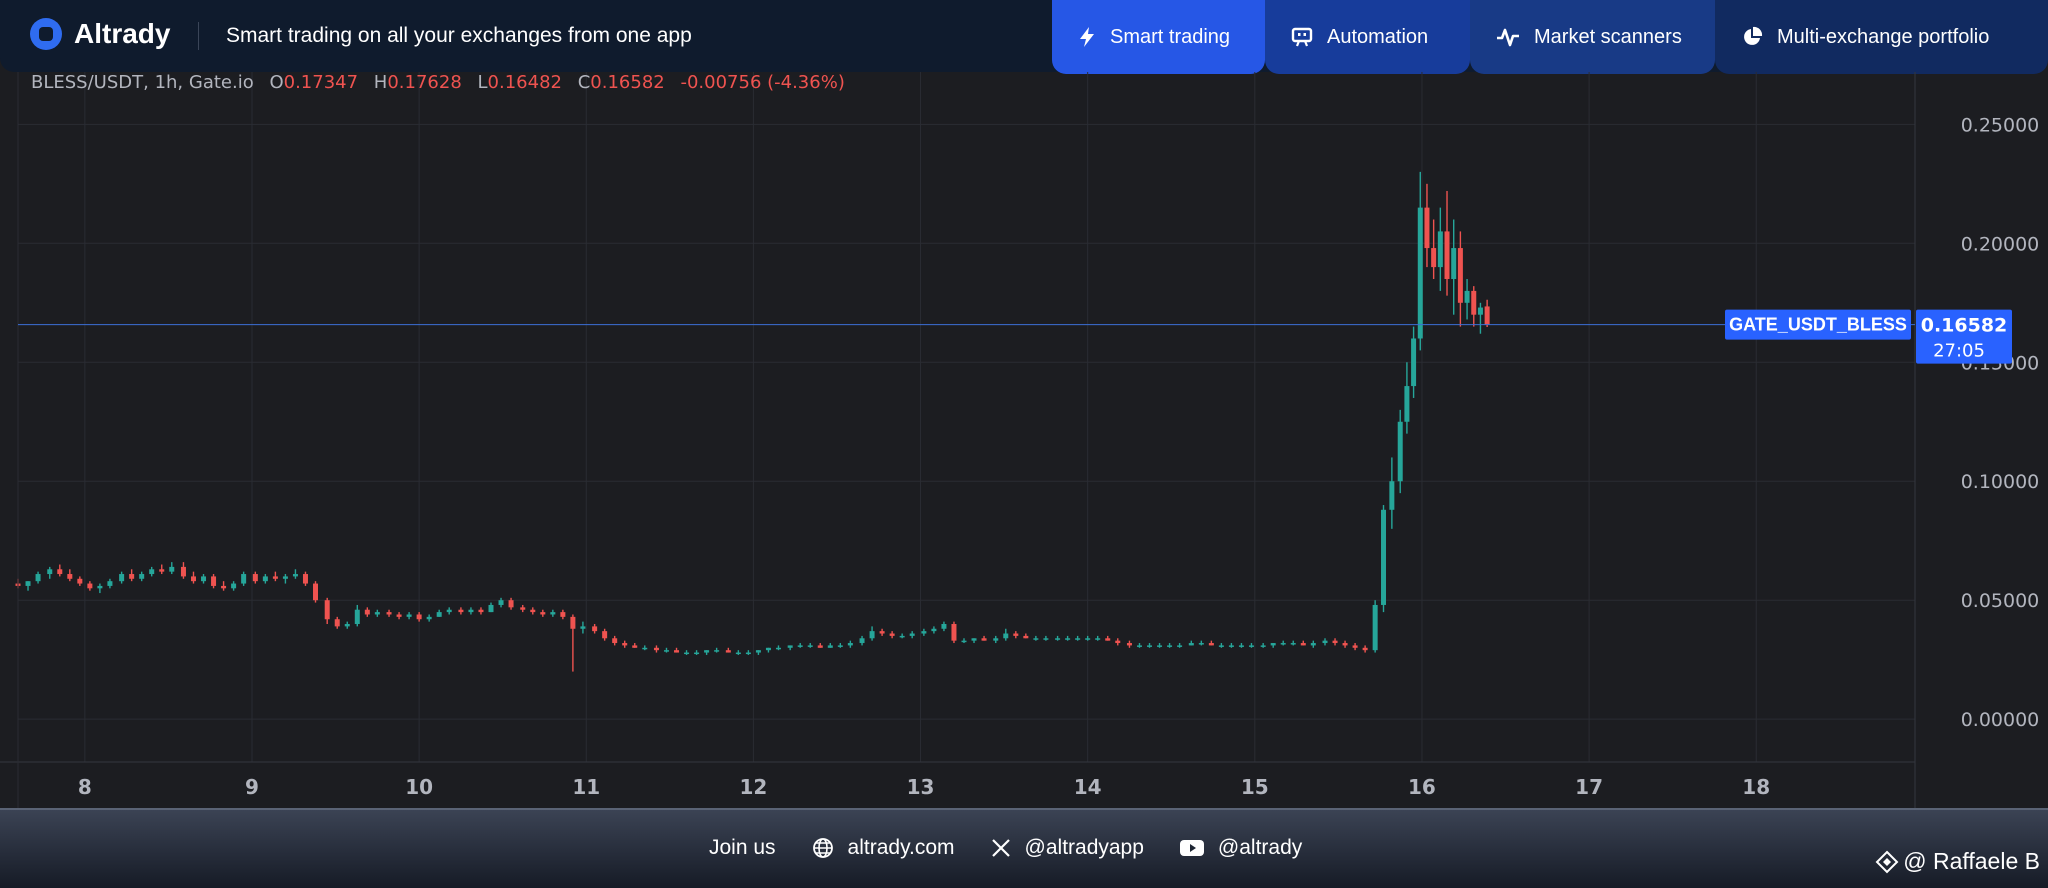 The width and height of the screenshot is (2048, 888). What do you see at coordinates (419, 787) in the screenshot?
I see `time-tick-label: 10` at bounding box center [419, 787].